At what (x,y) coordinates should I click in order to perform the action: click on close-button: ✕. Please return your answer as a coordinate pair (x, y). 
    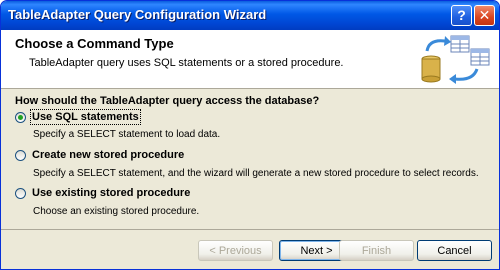
    Looking at the image, I should click on (484, 15).